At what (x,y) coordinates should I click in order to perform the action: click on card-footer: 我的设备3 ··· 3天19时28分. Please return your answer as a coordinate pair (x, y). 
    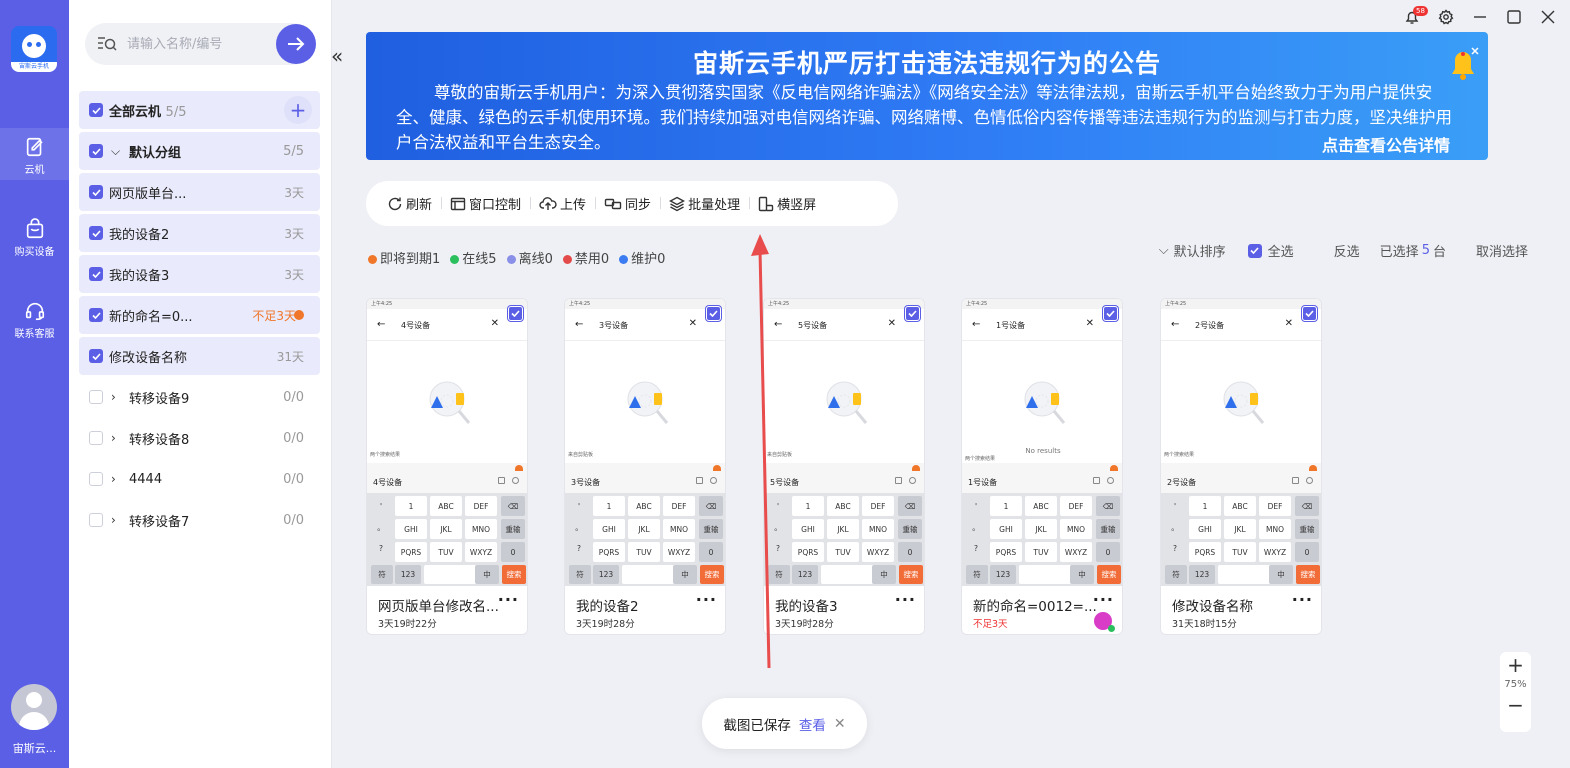
    Looking at the image, I should click on (844, 610).